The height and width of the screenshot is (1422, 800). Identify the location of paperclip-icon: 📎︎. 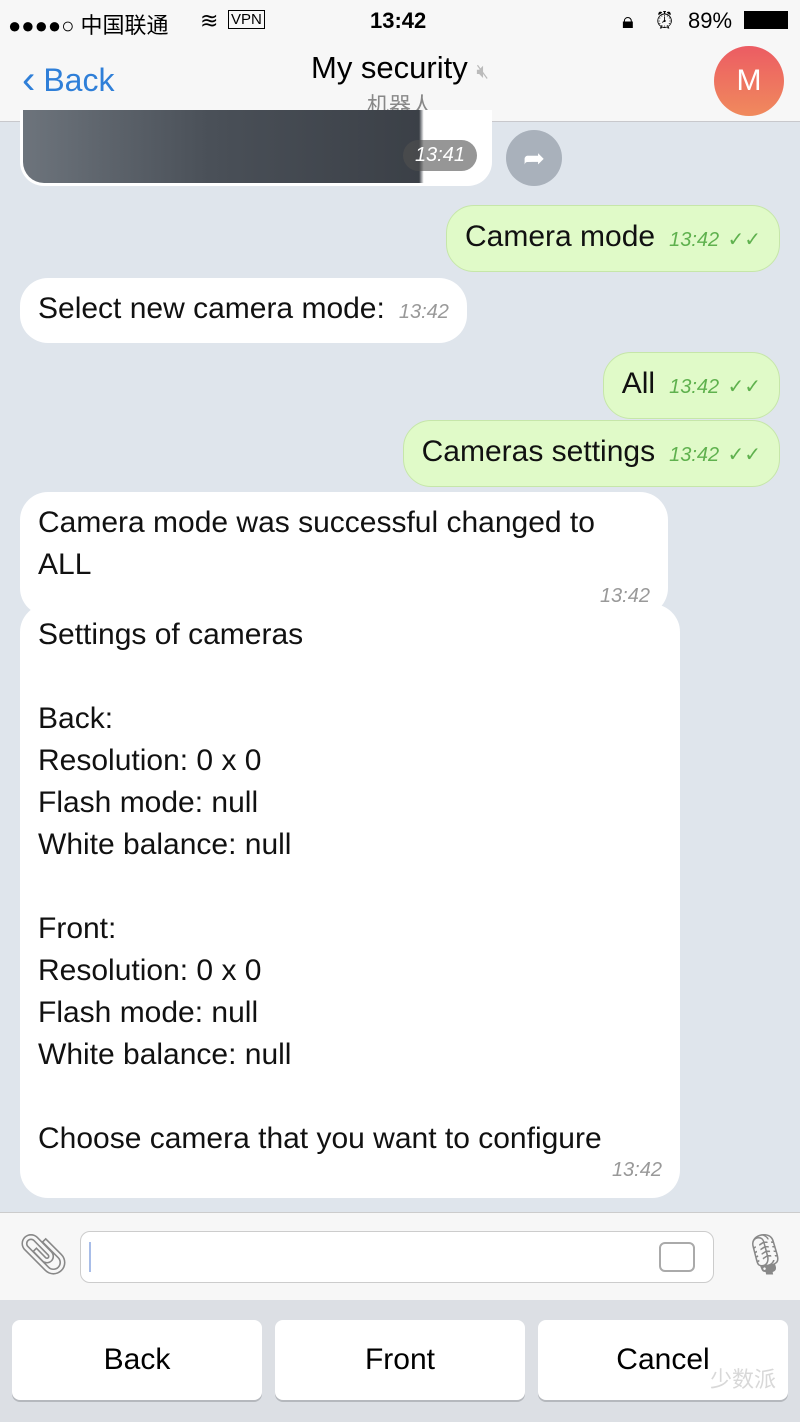
(43, 1254).